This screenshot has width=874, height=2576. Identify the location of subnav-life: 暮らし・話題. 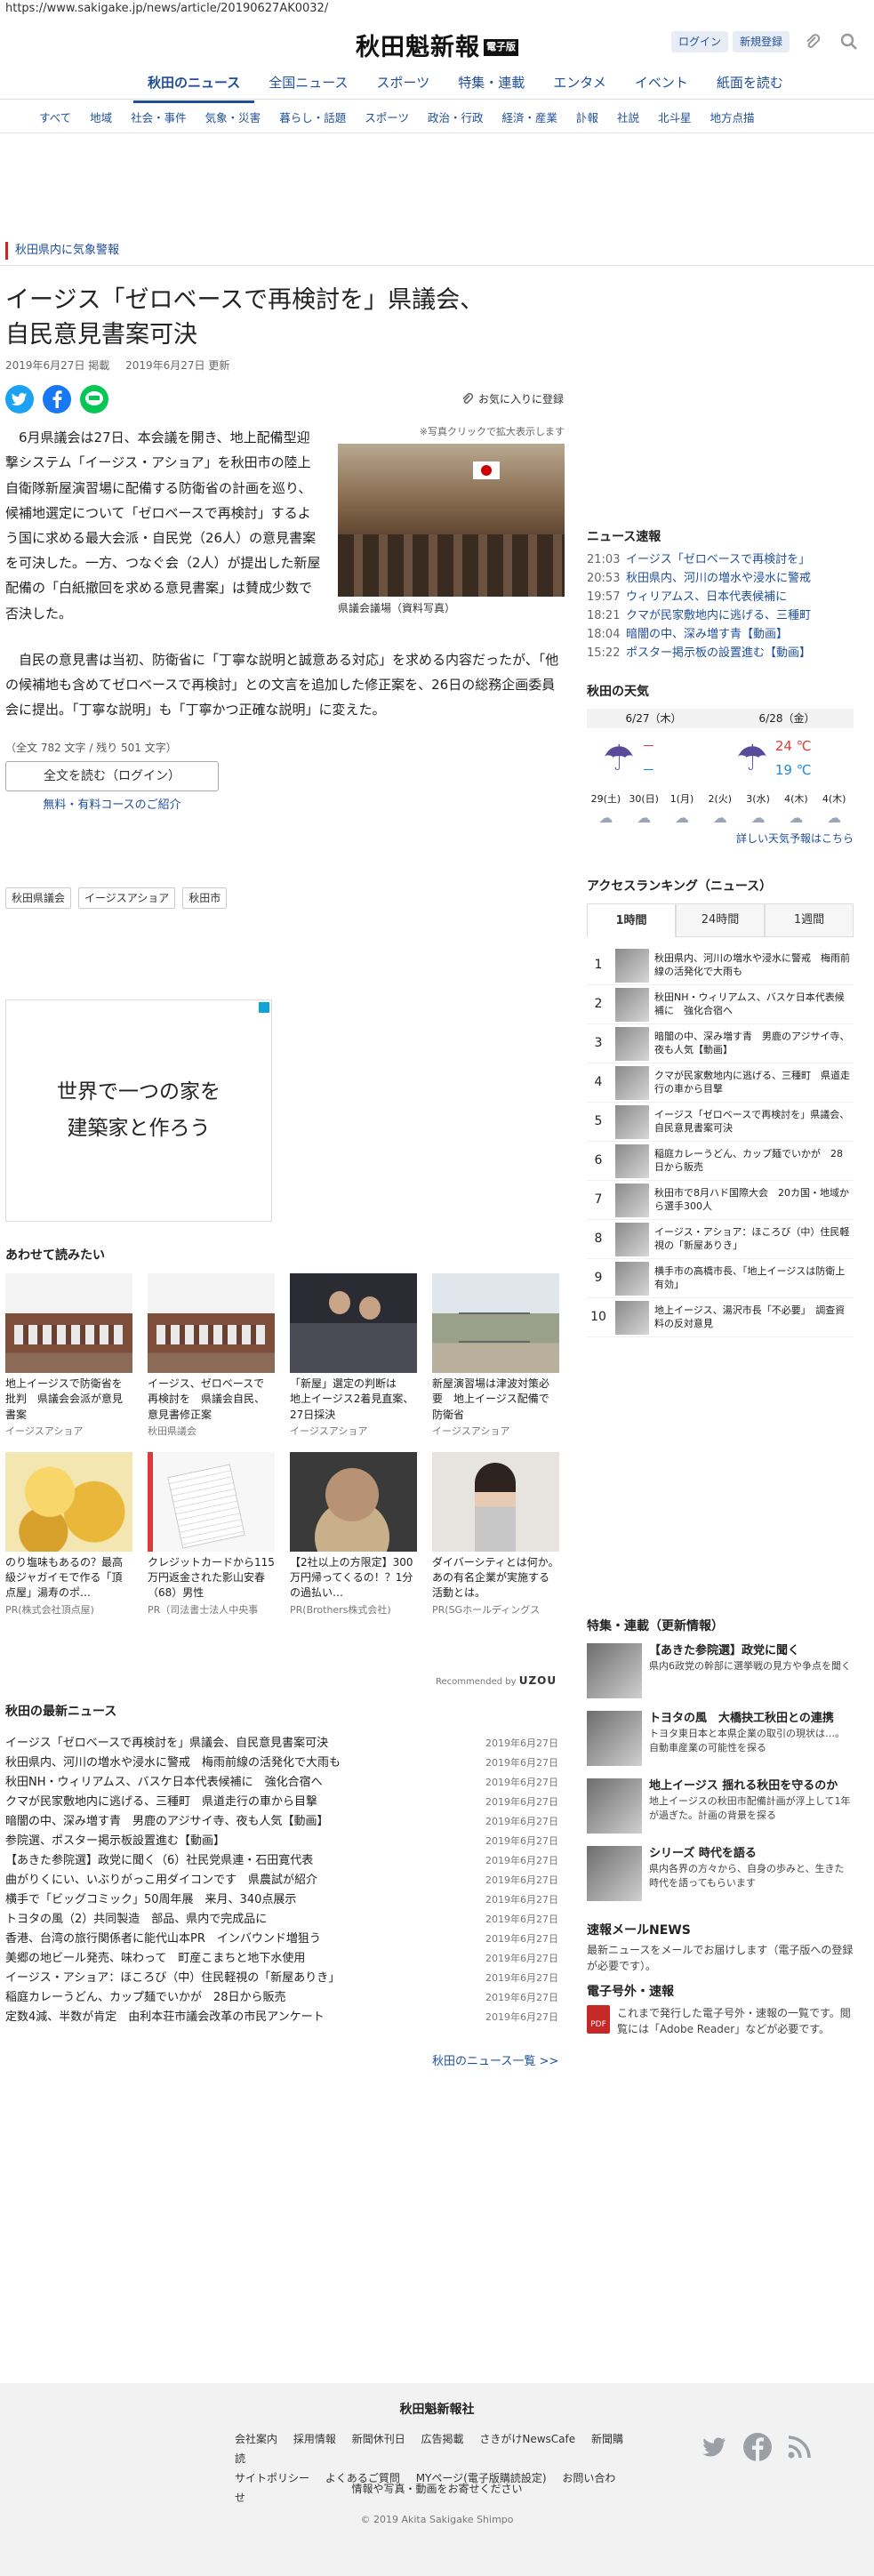
(313, 118).